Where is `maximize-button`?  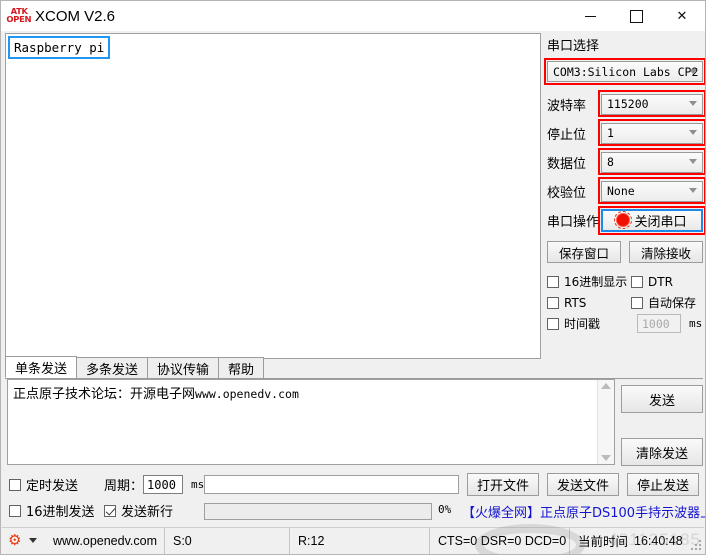 maximize-button is located at coordinates (636, 16).